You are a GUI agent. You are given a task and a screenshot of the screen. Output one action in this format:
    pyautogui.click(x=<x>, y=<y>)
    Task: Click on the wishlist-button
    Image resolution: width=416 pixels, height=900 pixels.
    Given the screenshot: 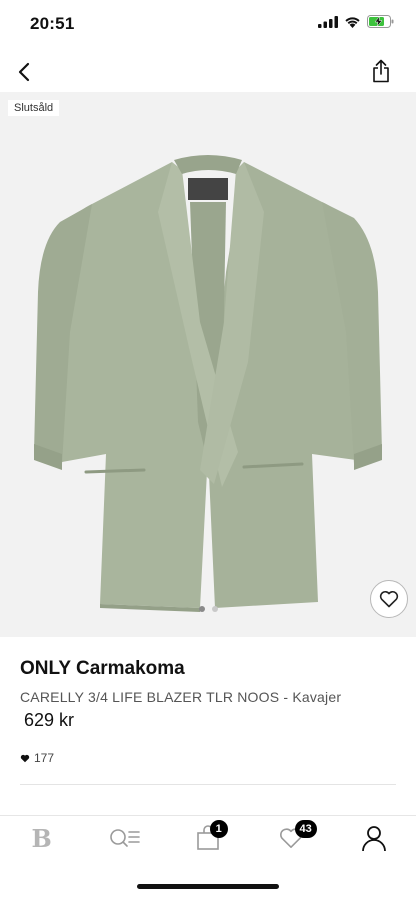 What is the action you would take?
    pyautogui.click(x=389, y=599)
    